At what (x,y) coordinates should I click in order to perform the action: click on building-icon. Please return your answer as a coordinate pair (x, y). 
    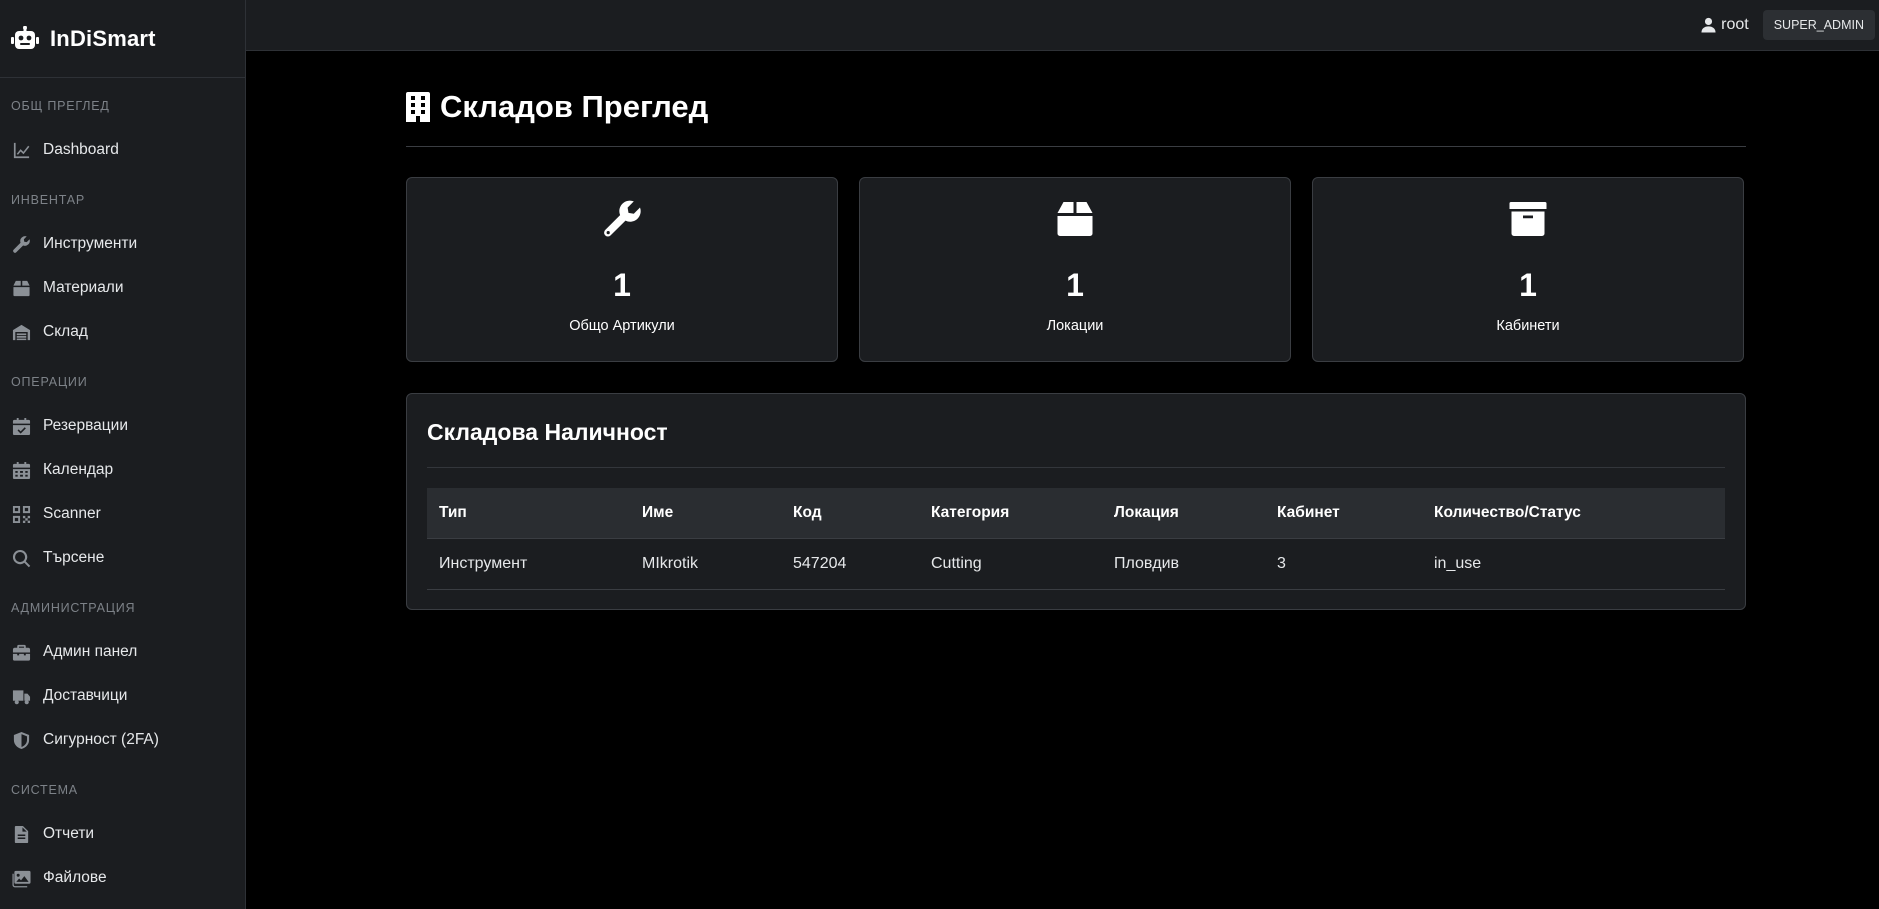
    Looking at the image, I should click on (418, 106).